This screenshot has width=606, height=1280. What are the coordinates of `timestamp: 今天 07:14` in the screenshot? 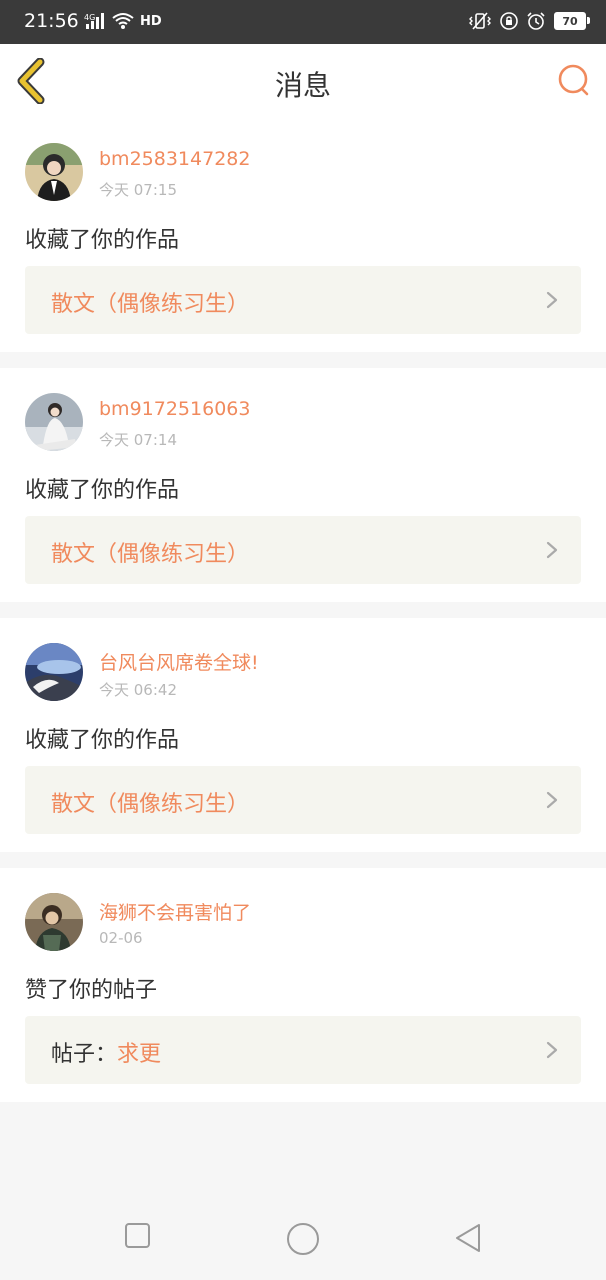 It's located at (138, 440).